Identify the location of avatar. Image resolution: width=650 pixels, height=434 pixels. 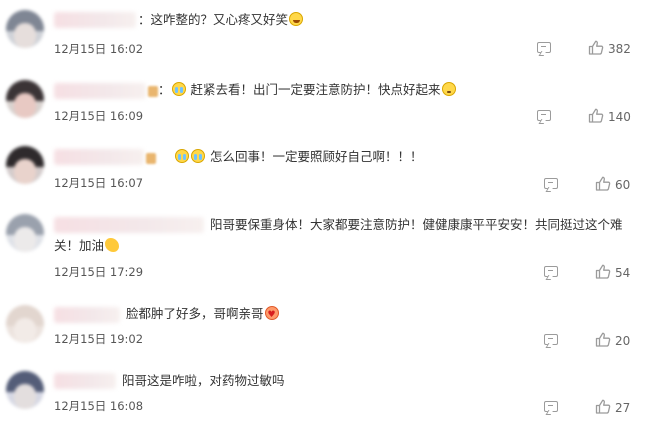
(25, 390).